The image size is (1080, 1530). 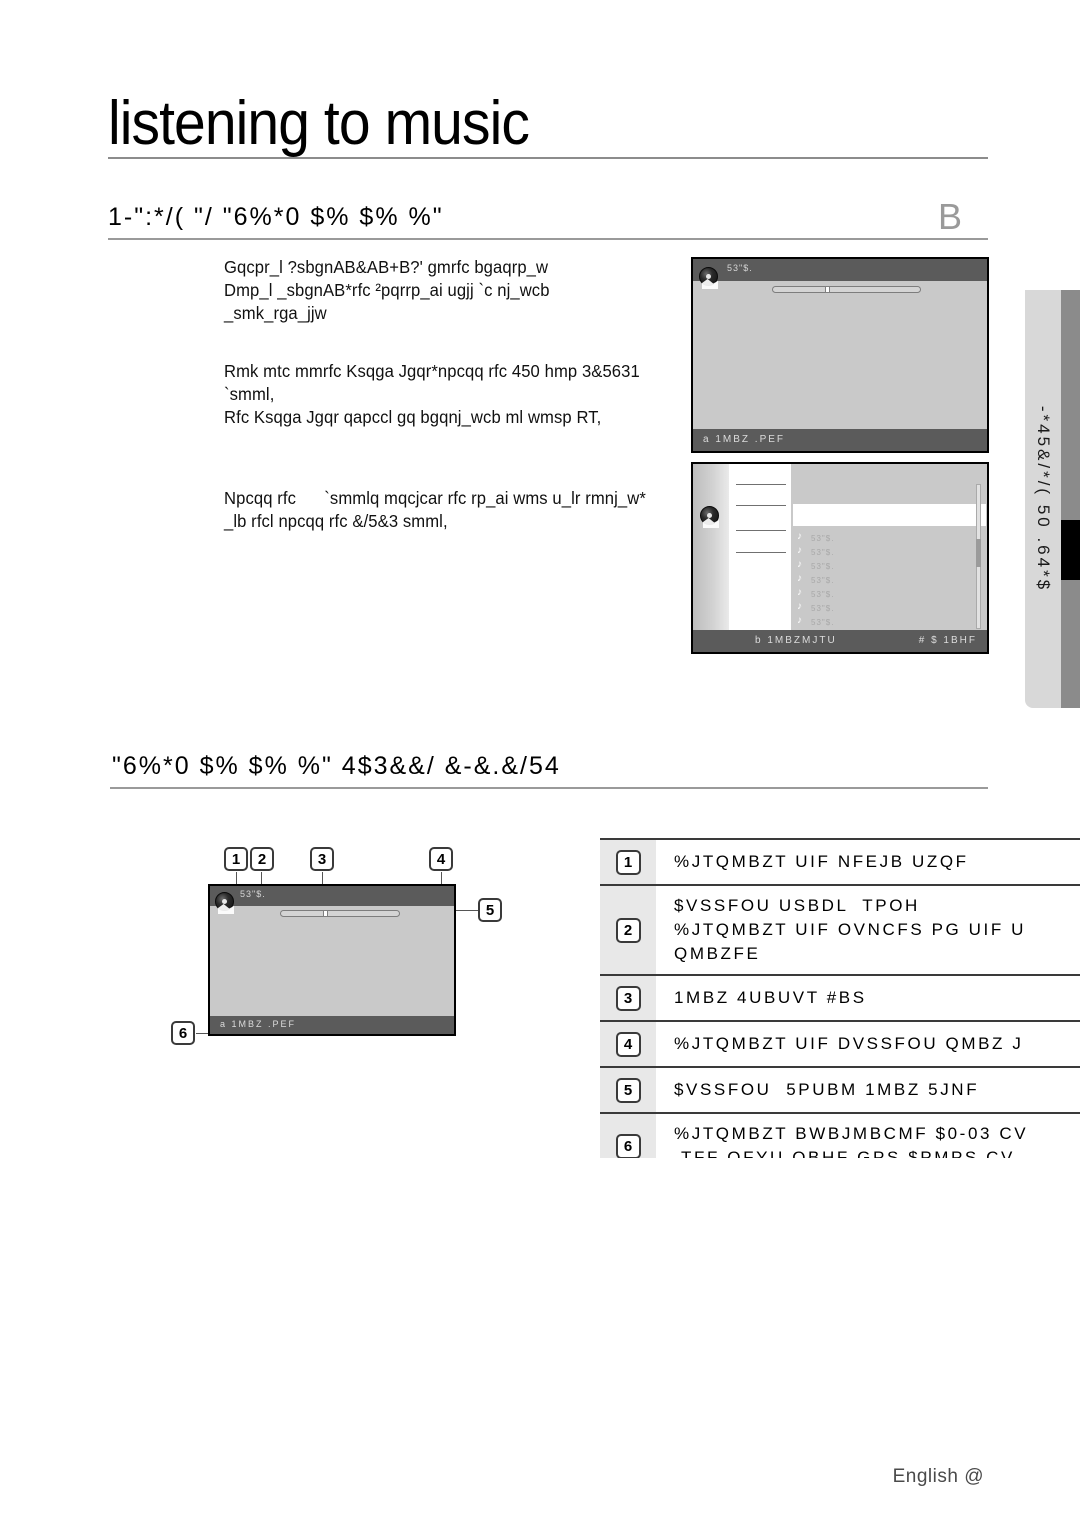 I want to click on legend-number: 5, so click(x=628, y=1090).